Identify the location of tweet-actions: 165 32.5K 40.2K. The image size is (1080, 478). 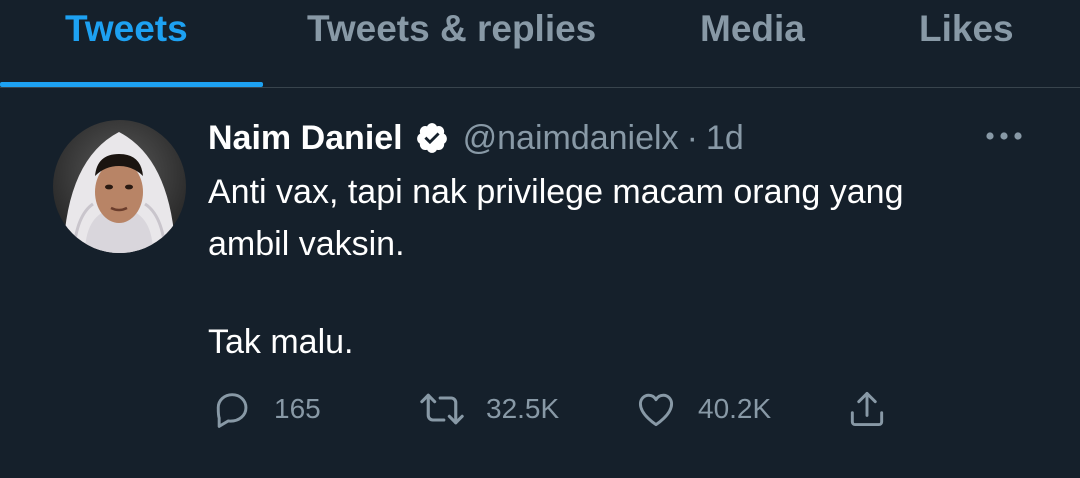
(540, 409).